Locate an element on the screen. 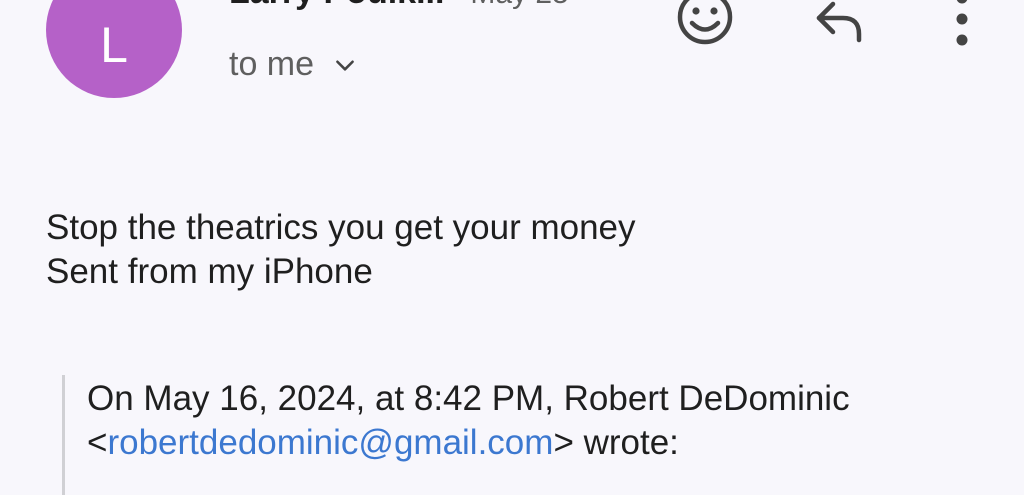 This screenshot has height=495, width=1024. recipient-toggle: to me is located at coordinates (293, 64).